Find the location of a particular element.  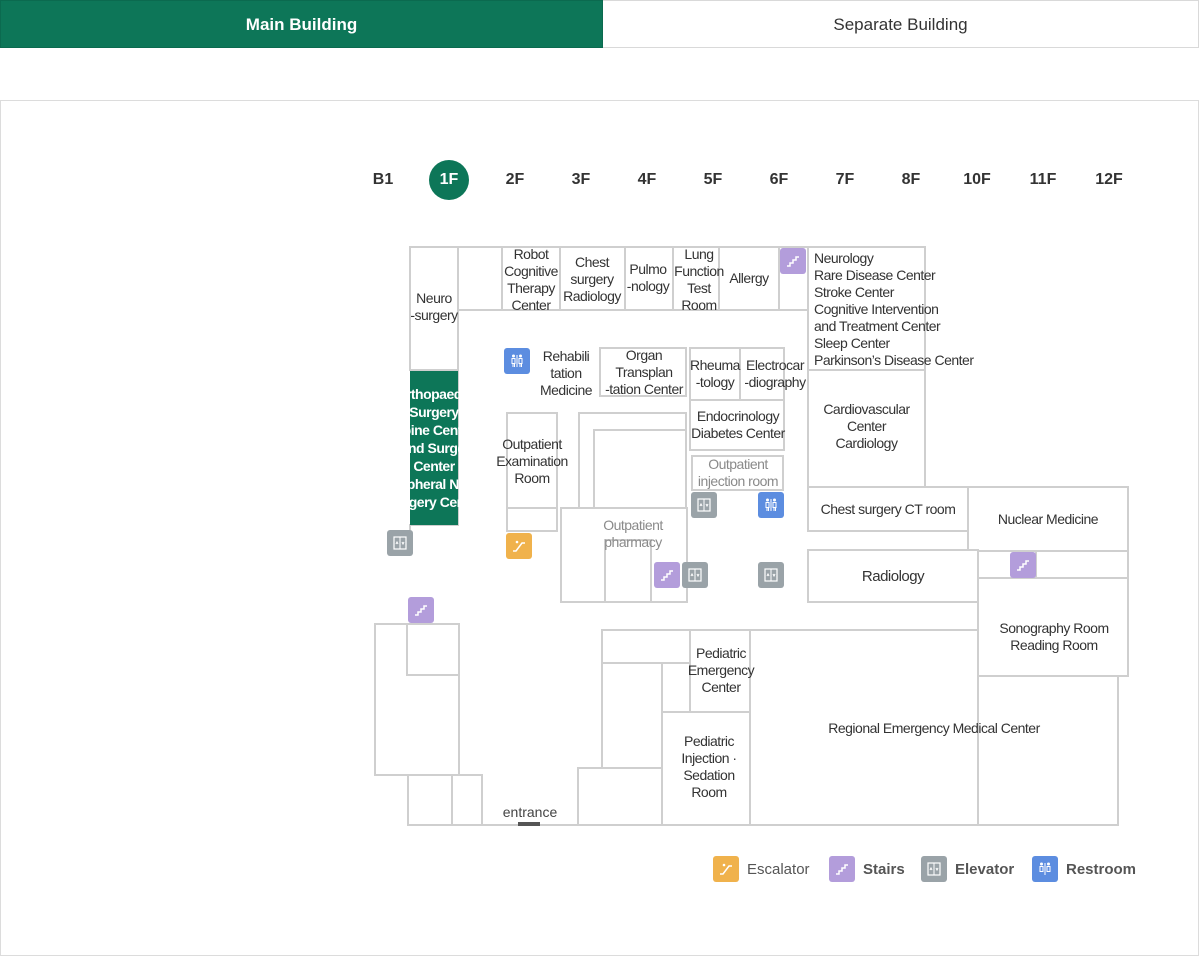

room-sonography-reading: Sonography Room Reading Room is located at coordinates (1054, 637).